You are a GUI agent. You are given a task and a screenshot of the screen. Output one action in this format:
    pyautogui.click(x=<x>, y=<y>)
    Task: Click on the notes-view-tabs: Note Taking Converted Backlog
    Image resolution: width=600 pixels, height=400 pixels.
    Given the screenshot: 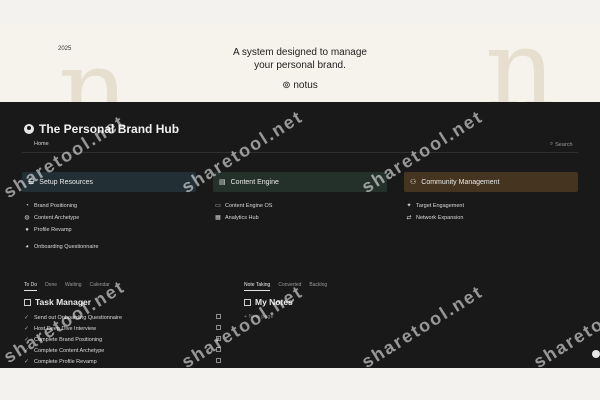 What is the action you would take?
    pyautogui.click(x=285, y=286)
    